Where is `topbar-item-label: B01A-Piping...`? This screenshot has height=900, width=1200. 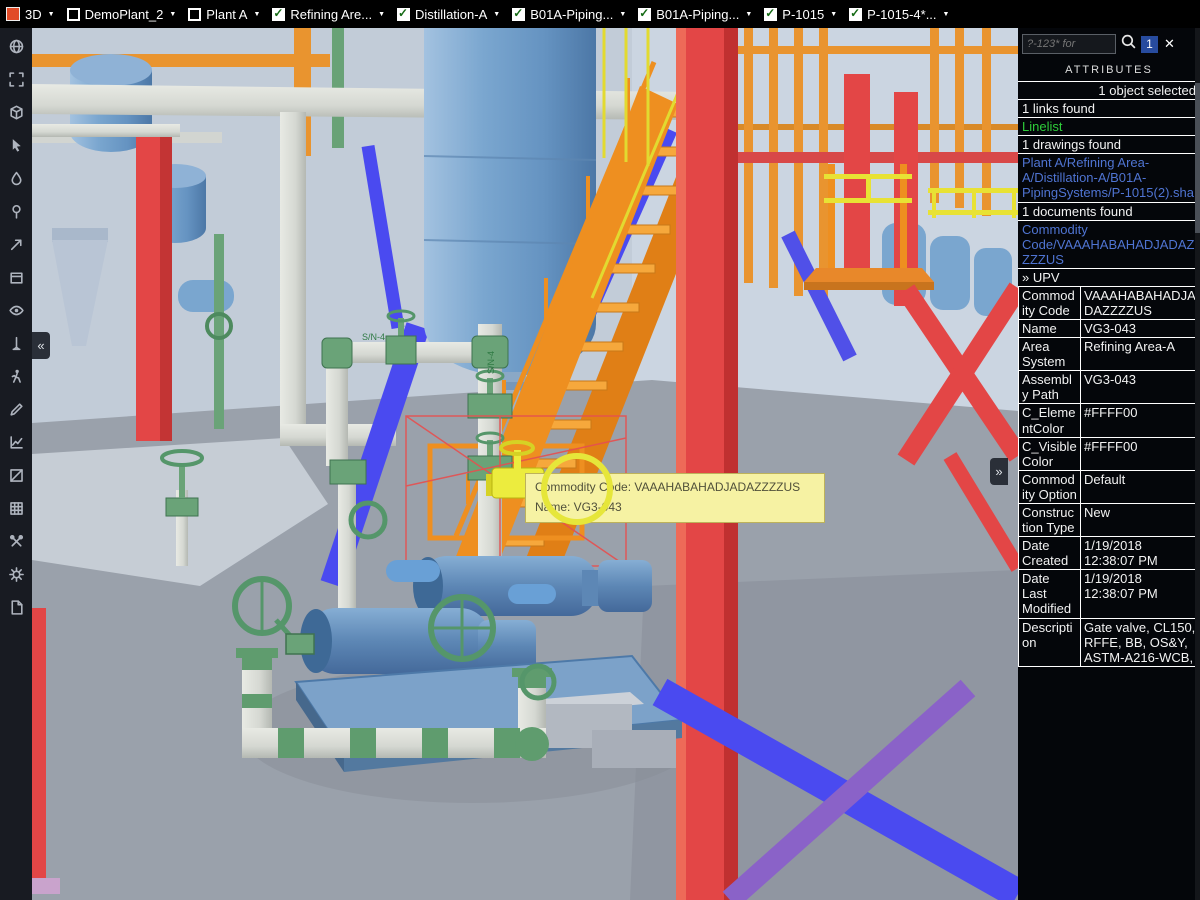
topbar-item-label: B01A-Piping... is located at coordinates (698, 14).